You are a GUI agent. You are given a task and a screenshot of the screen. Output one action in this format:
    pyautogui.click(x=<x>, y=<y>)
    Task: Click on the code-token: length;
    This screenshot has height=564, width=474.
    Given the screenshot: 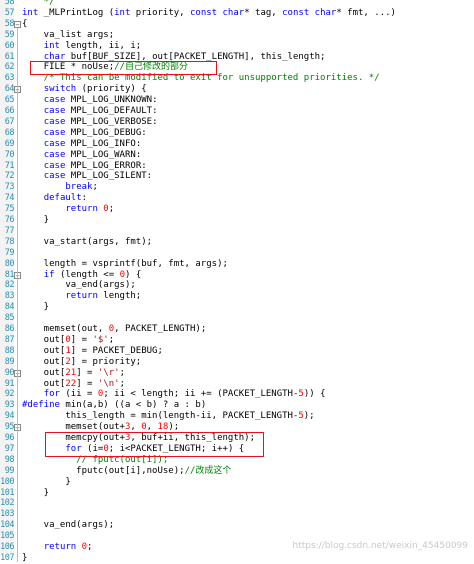 What is the action you would take?
    pyautogui.click(x=119, y=296)
    